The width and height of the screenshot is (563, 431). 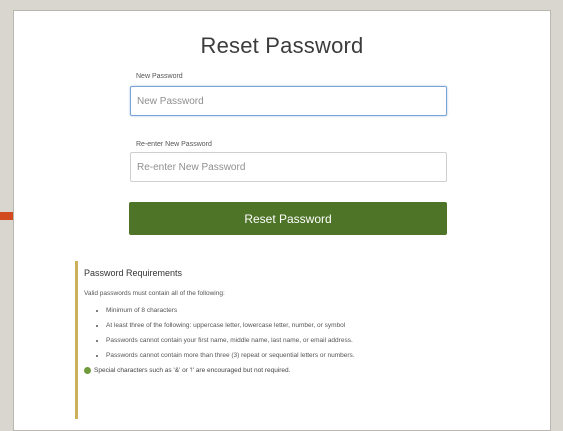 What do you see at coordinates (300, 310) in the screenshot?
I see `requirement-item: Minimum of 8 characters` at bounding box center [300, 310].